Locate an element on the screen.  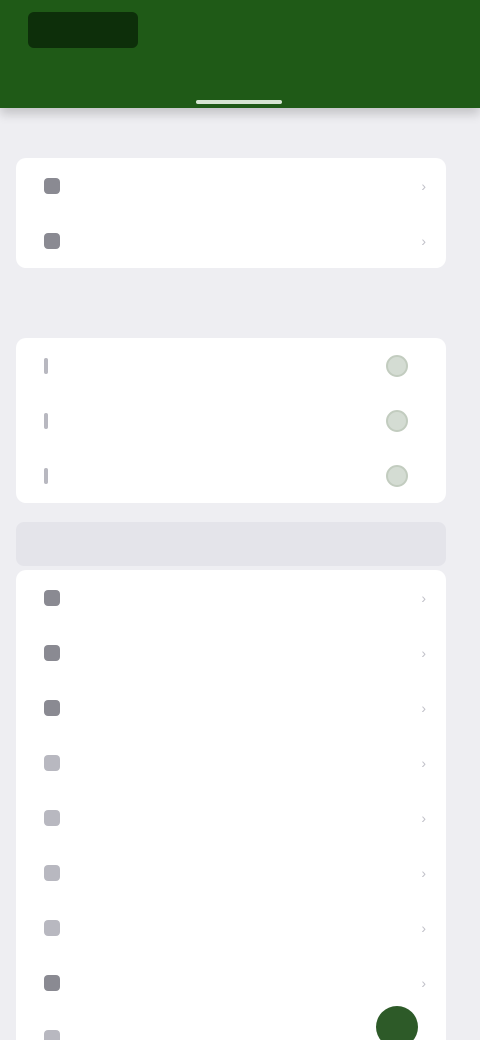
tab-left is located at coordinates (38, 89).